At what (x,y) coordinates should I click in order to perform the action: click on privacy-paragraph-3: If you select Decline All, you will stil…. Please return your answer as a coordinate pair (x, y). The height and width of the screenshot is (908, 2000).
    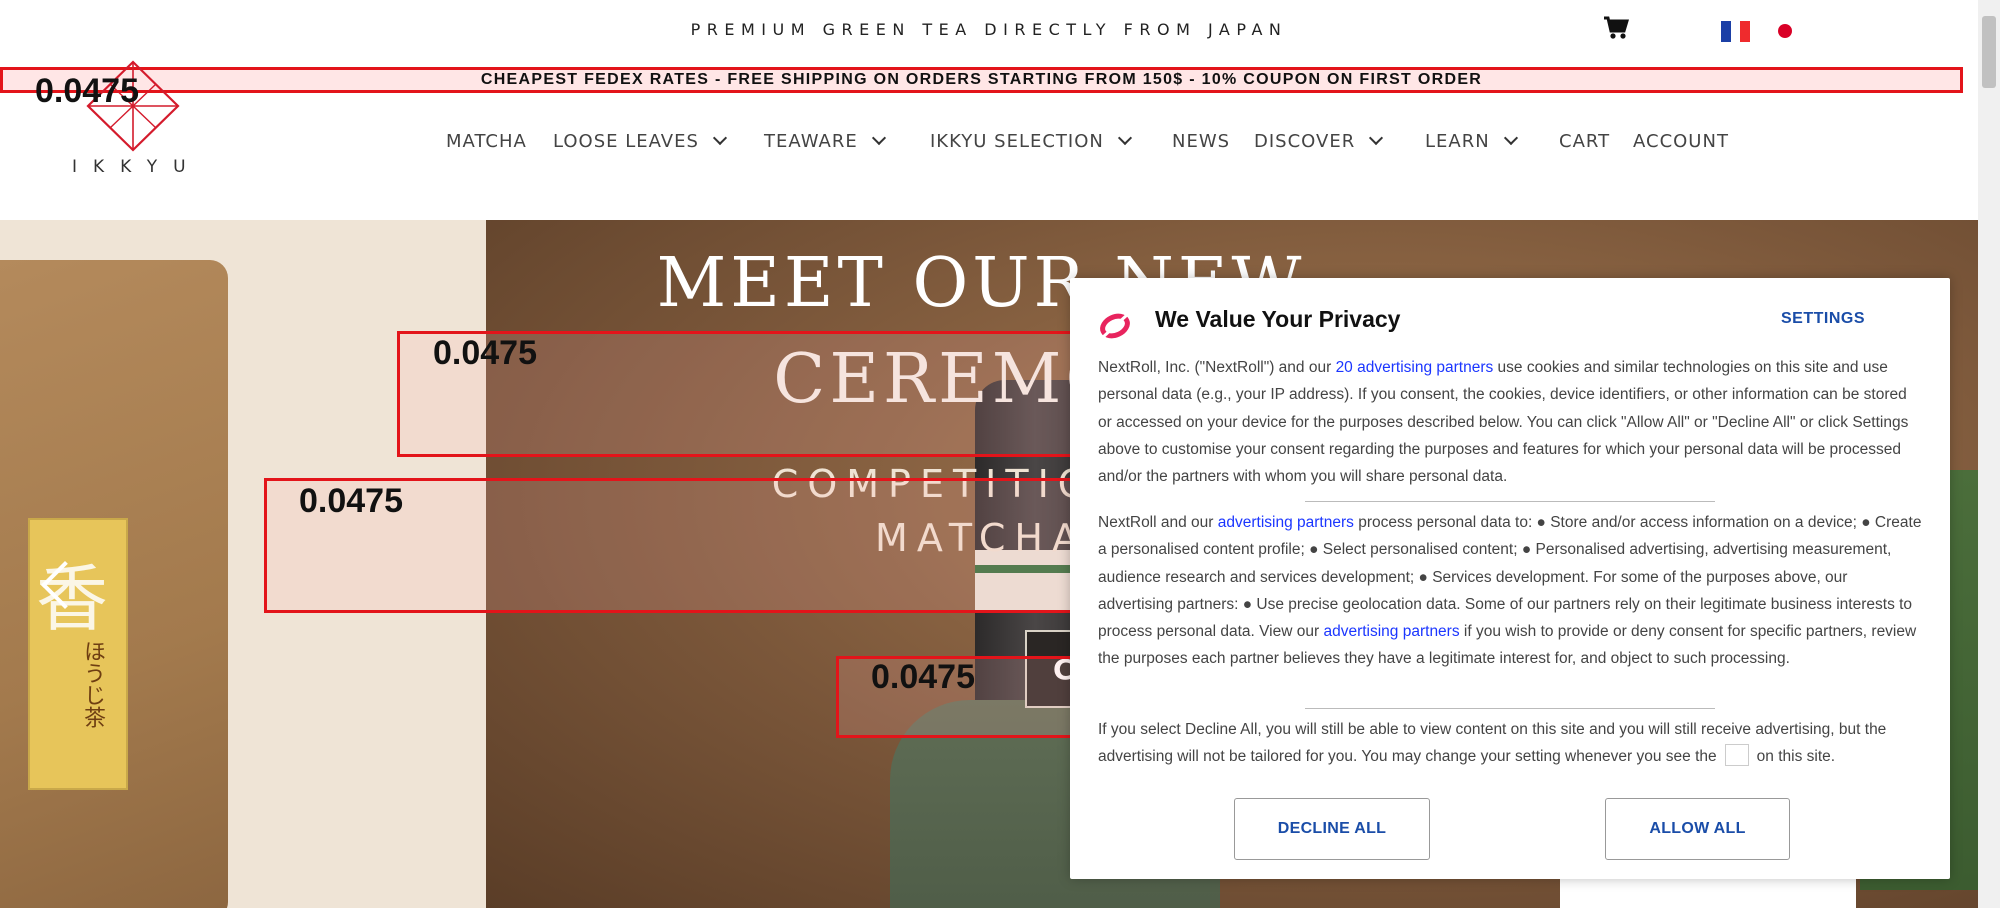
    Looking at the image, I should click on (1492, 744).